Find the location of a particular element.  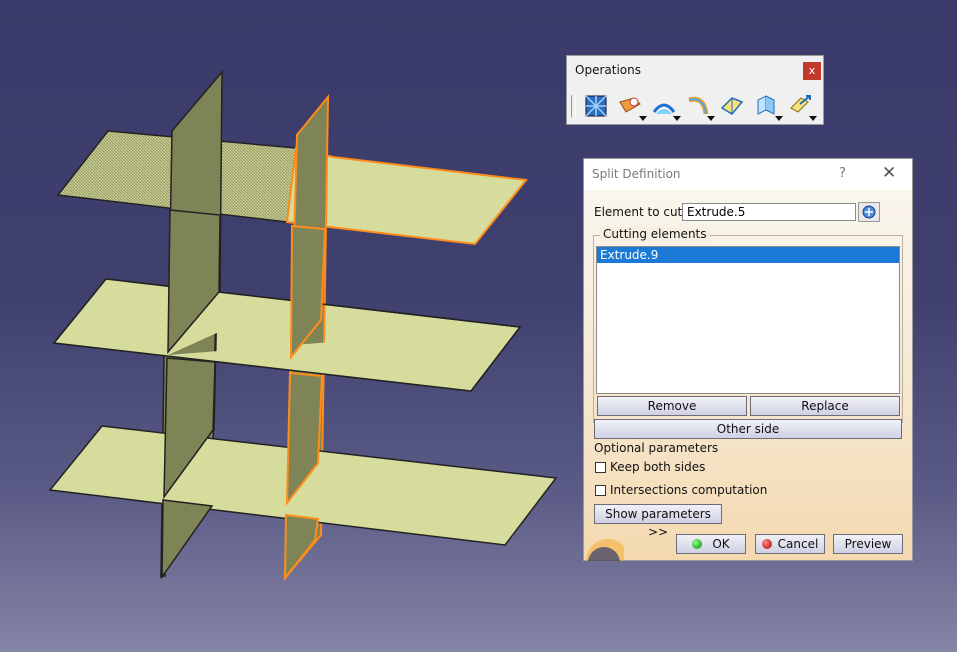

split-icon is located at coordinates (766, 105).